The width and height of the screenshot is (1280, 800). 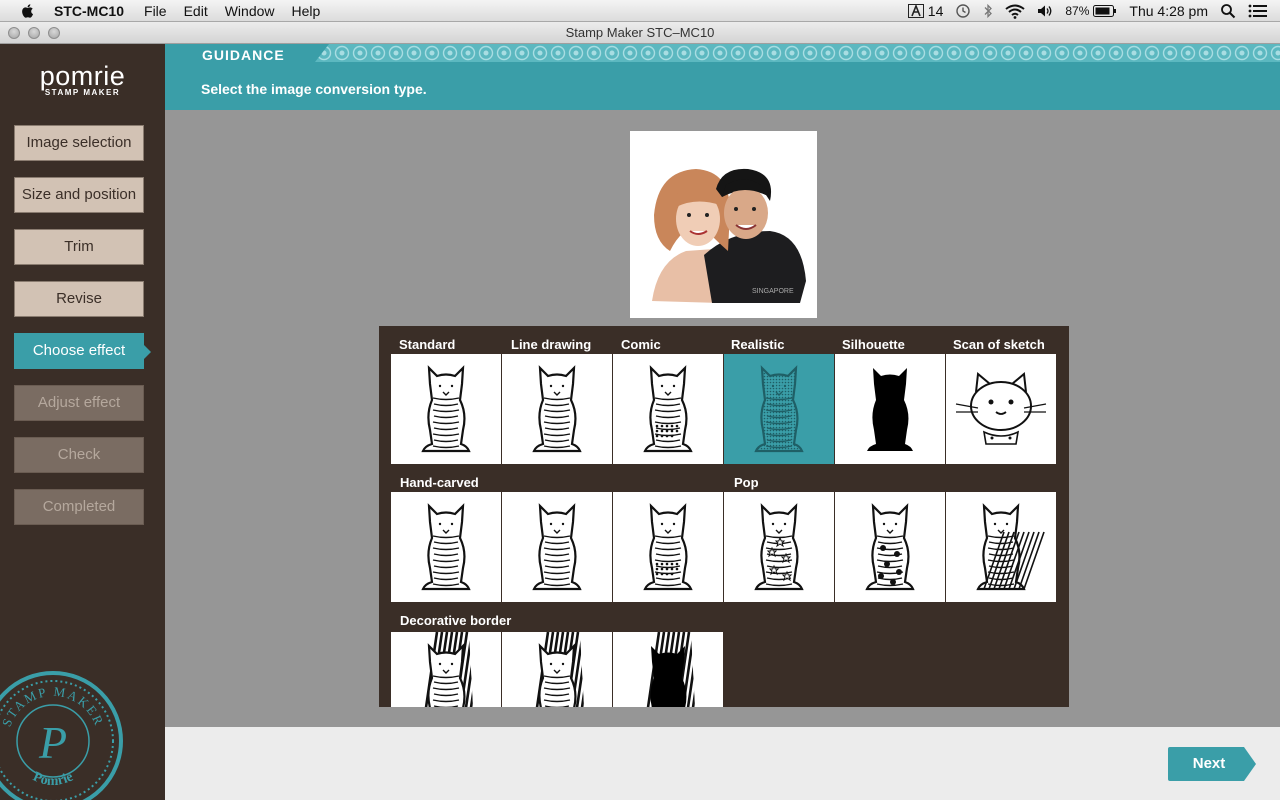 What do you see at coordinates (1258, 11) in the screenshot?
I see `notification-center-icon` at bounding box center [1258, 11].